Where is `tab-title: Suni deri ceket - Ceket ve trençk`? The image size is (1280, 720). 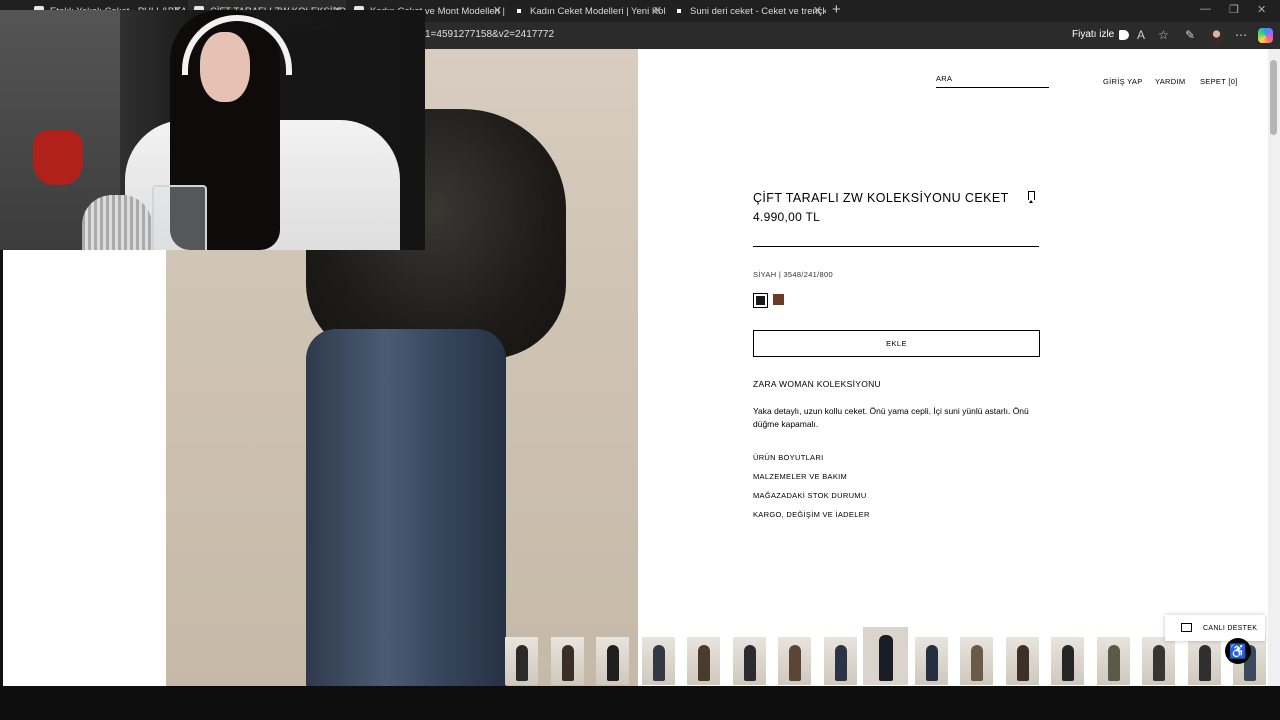
tab-title: Suni deri ceket - Ceket ve trençk is located at coordinates (758, 11).